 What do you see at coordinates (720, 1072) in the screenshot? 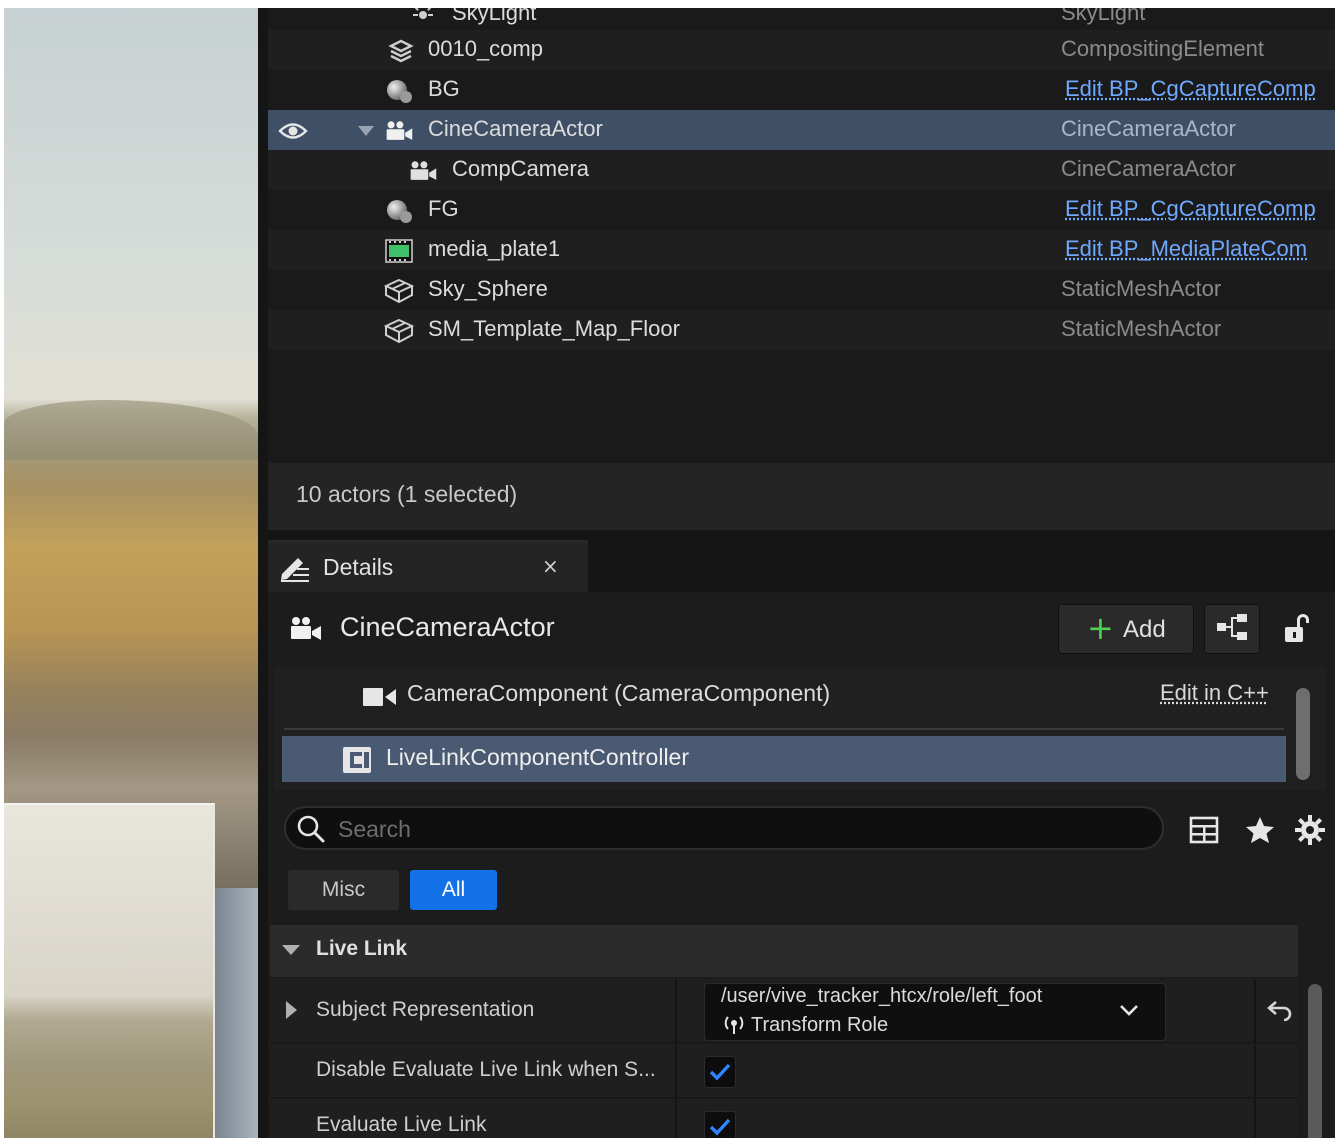
I see `disable-evaluate-checkbox` at bounding box center [720, 1072].